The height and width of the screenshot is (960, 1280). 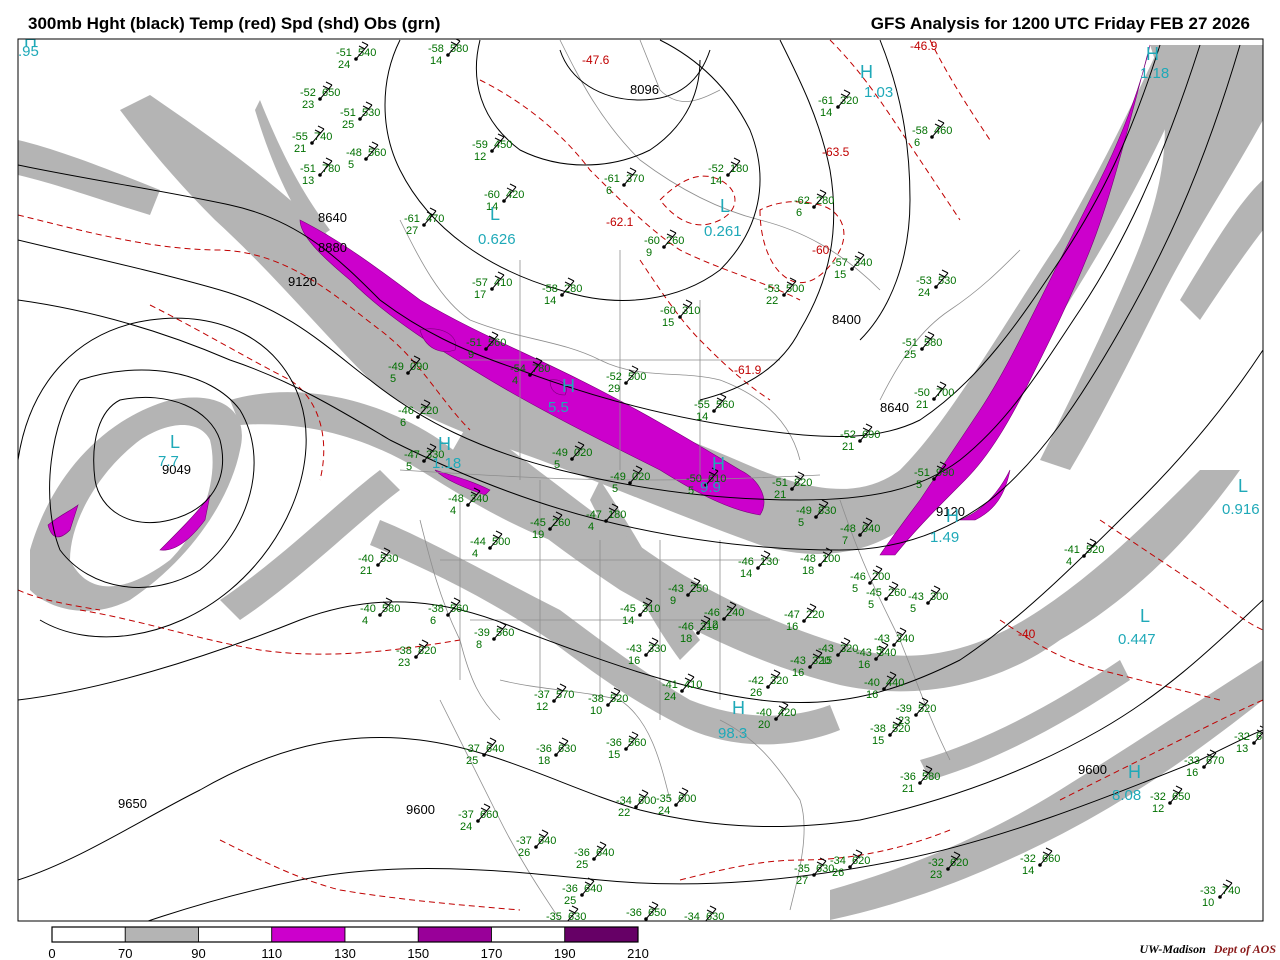 I want to click on obs-temperature: -60, so click(x=668, y=311).